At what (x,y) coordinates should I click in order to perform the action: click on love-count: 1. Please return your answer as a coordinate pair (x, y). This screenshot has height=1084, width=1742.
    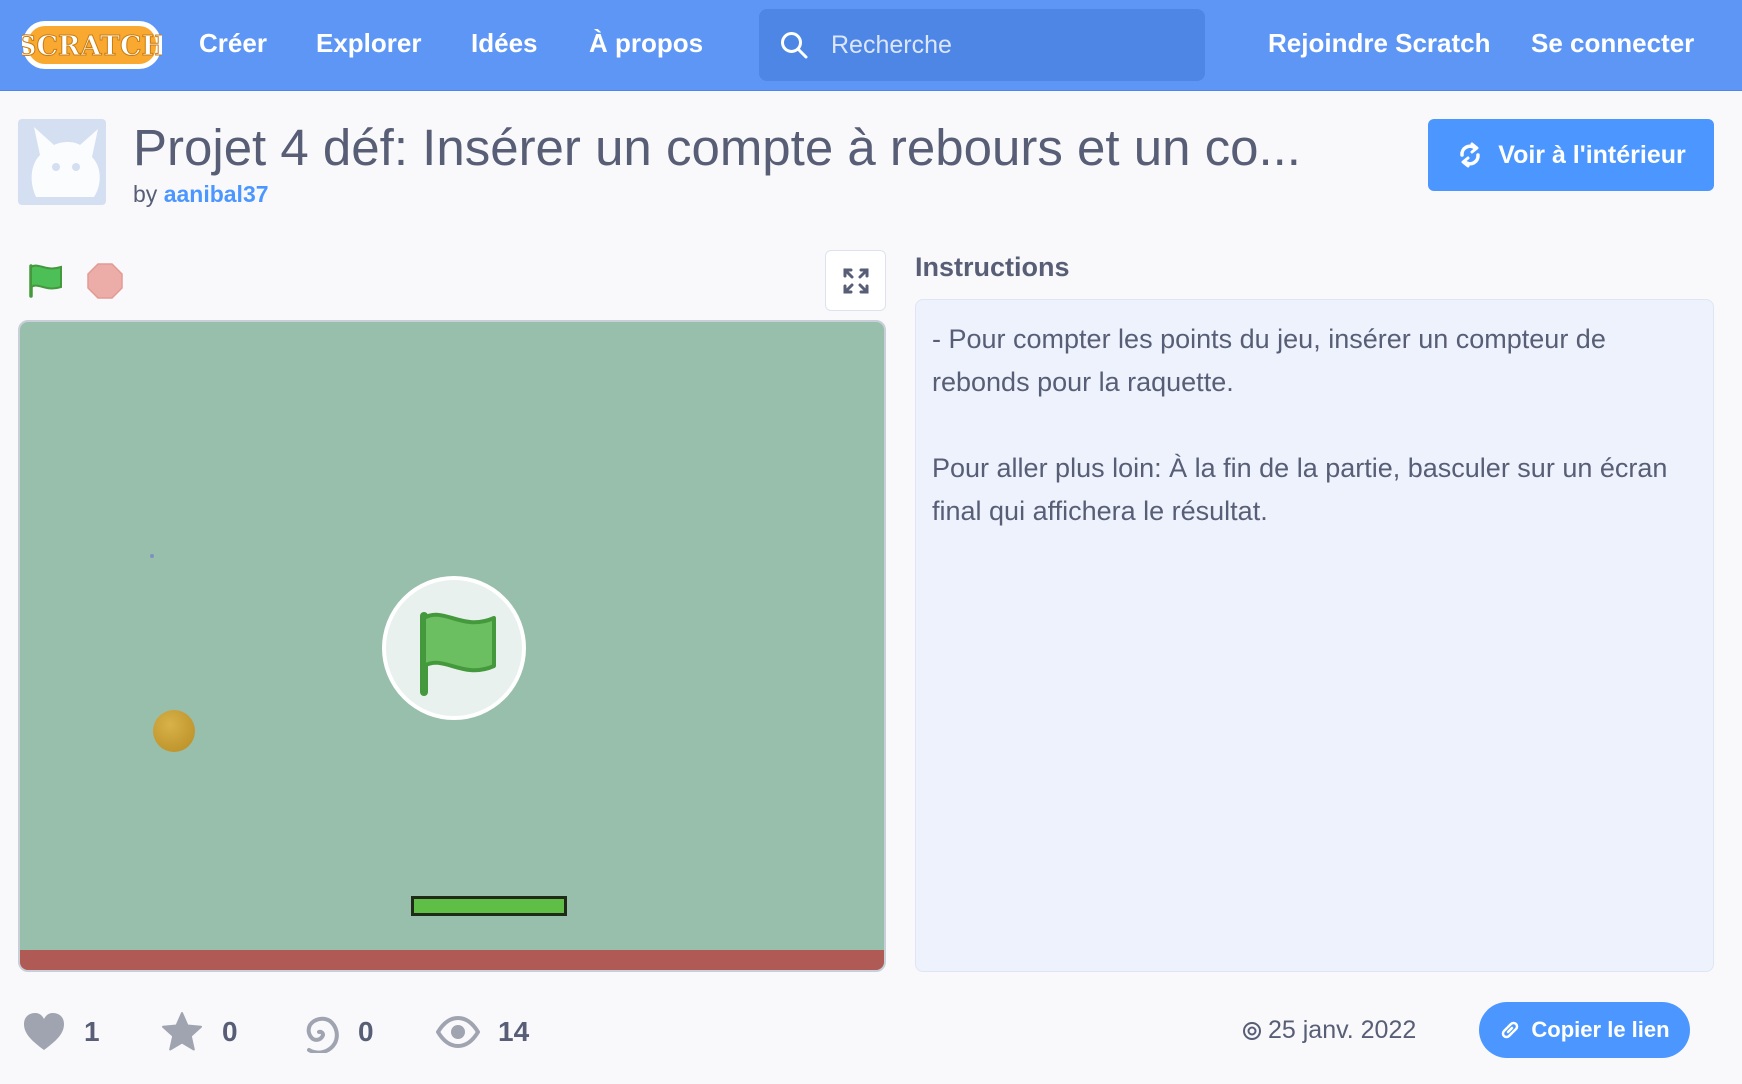
    Looking at the image, I should click on (92, 1031).